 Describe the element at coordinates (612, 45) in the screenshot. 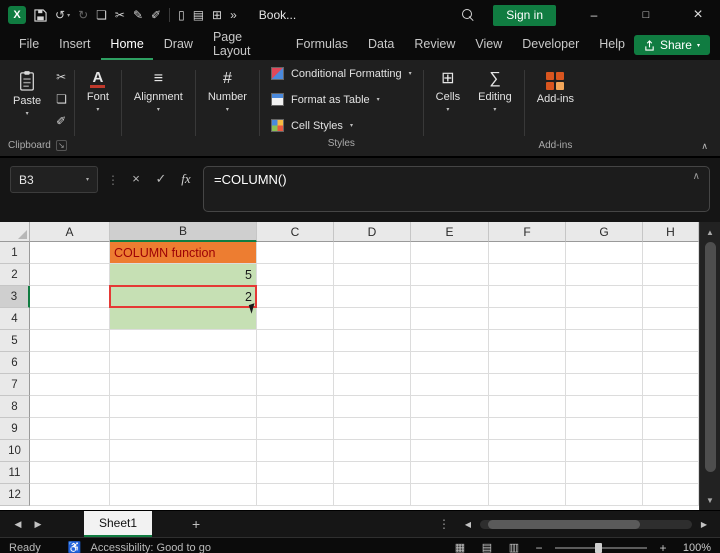

I see `menu-tab-help: Help` at that location.